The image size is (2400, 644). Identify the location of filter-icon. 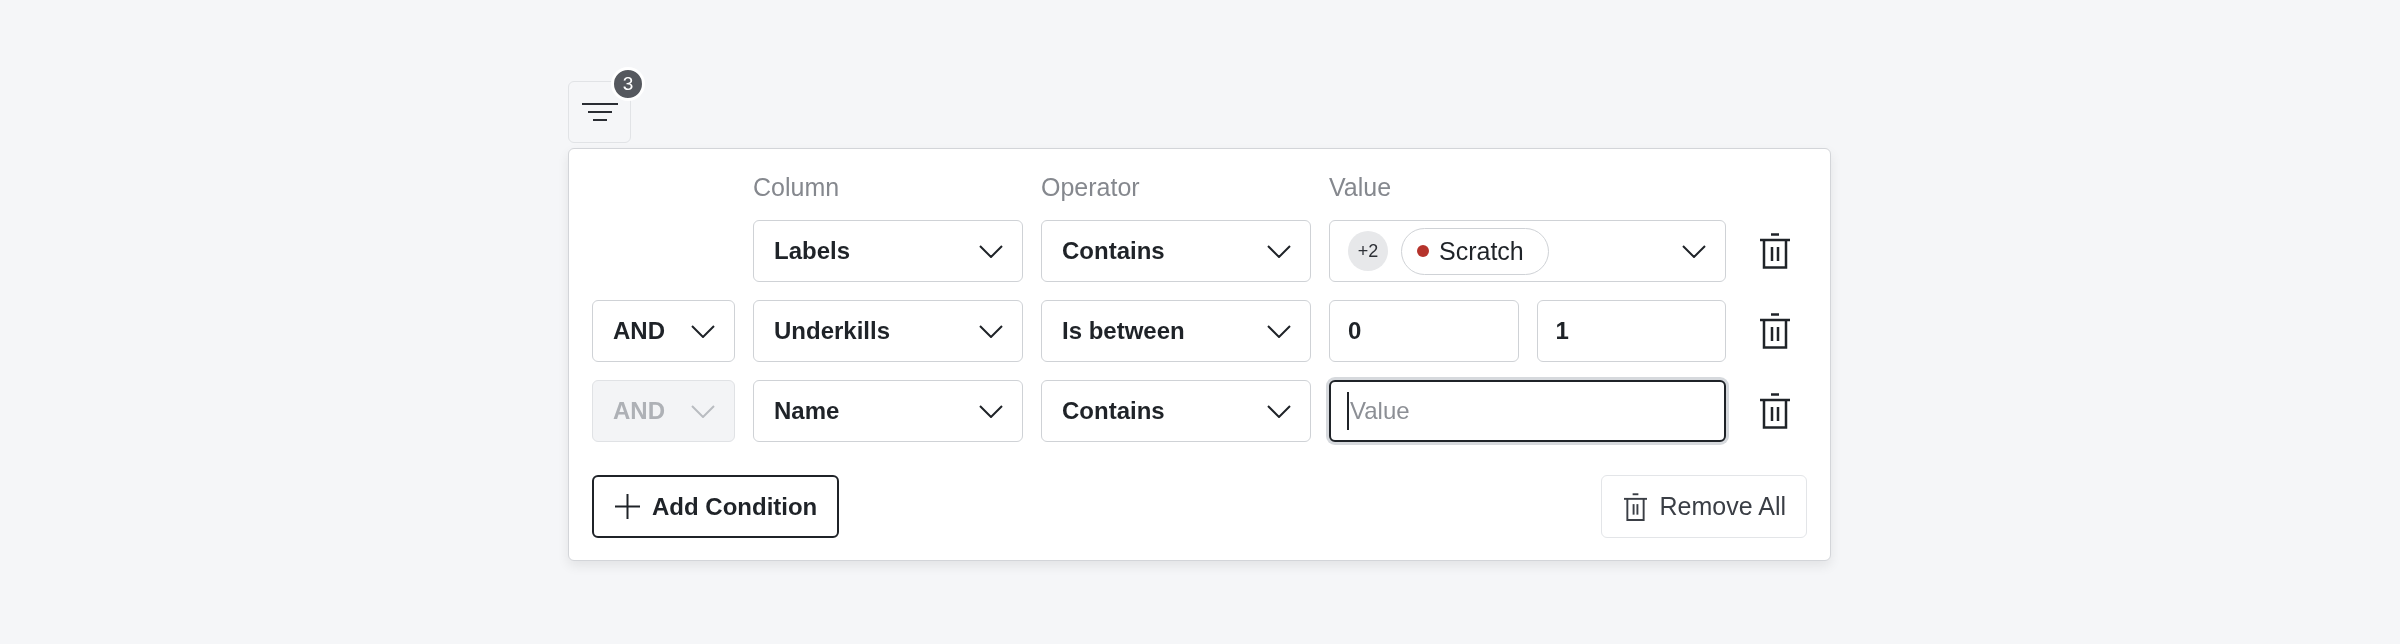
(599, 112).